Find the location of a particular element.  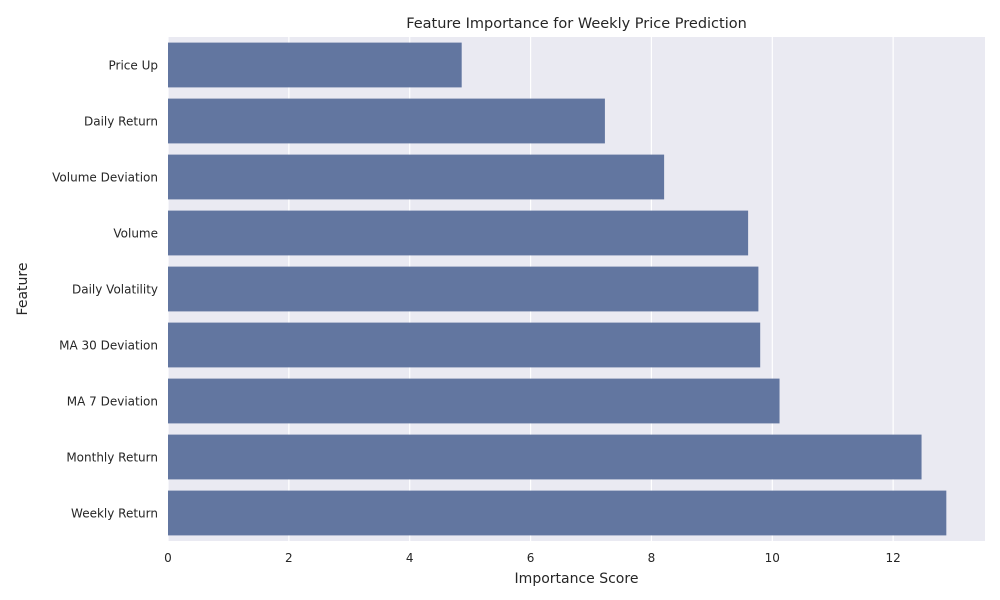

x-tick-label: 12 is located at coordinates (893, 558).